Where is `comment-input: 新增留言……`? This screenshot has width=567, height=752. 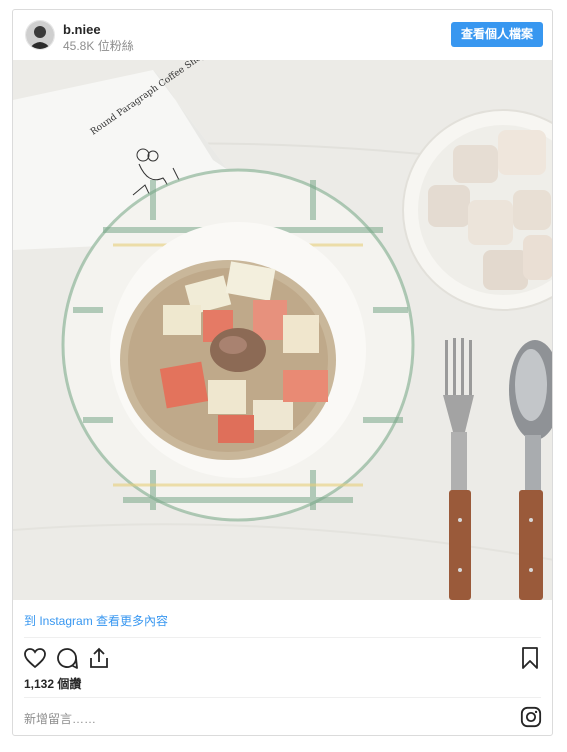 comment-input: 新增留言…… is located at coordinates (60, 718).